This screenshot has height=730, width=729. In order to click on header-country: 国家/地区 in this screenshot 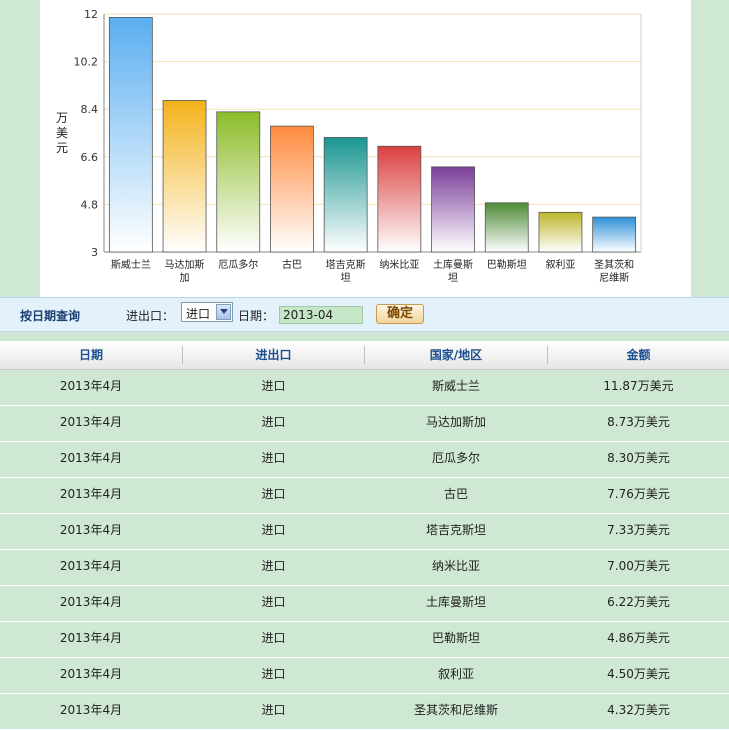, I will do `click(456, 355)`.